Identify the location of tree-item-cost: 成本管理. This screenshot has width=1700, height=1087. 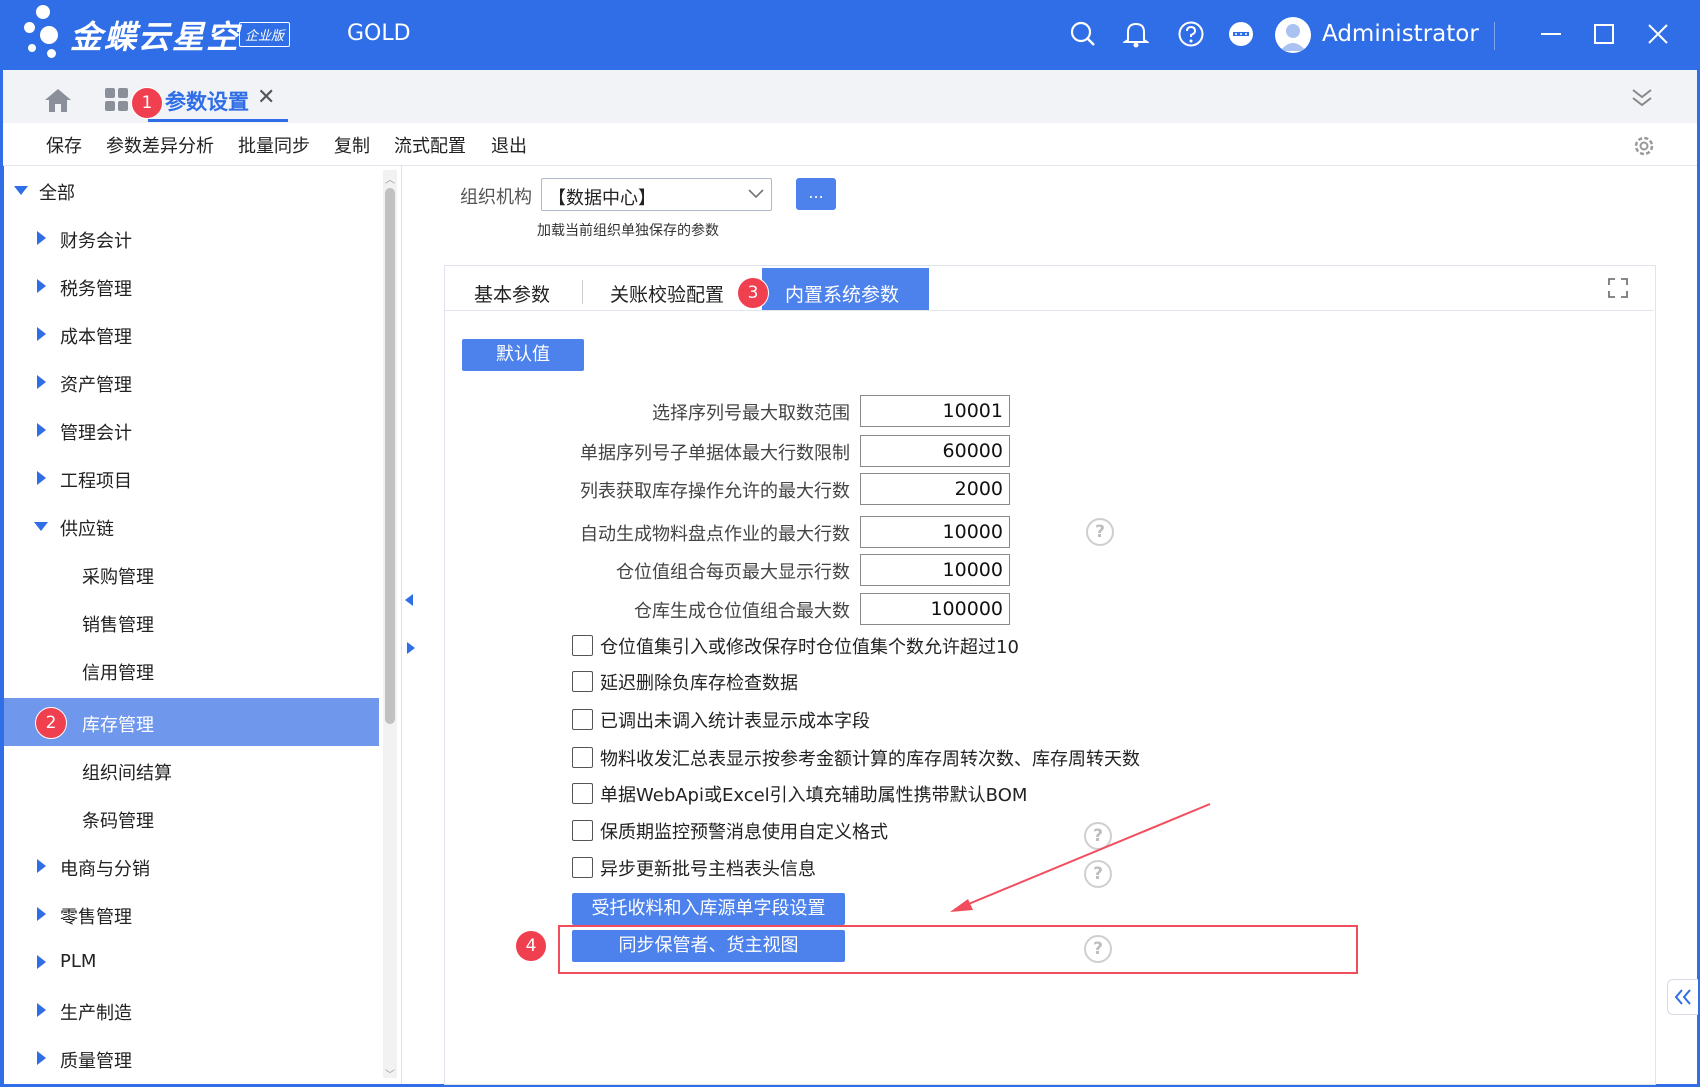
(191, 334).